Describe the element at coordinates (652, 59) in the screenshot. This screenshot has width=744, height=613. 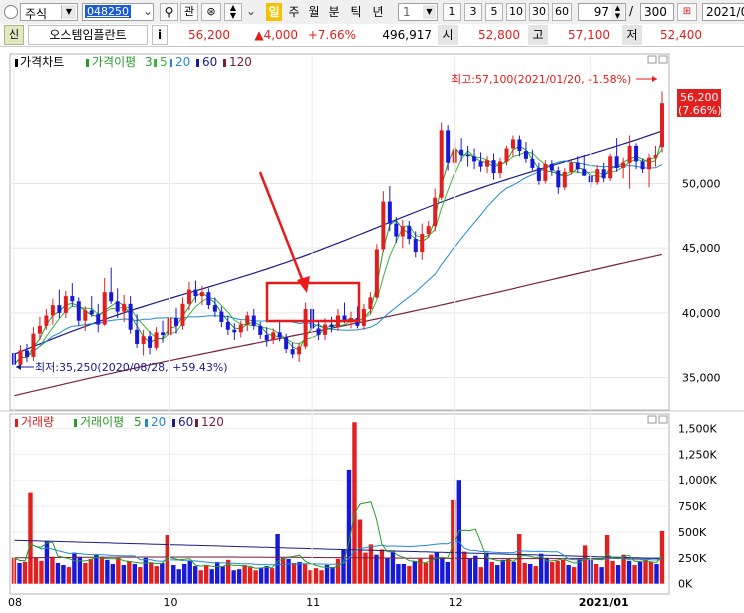
I see `price-panel-minimize-icon` at that location.